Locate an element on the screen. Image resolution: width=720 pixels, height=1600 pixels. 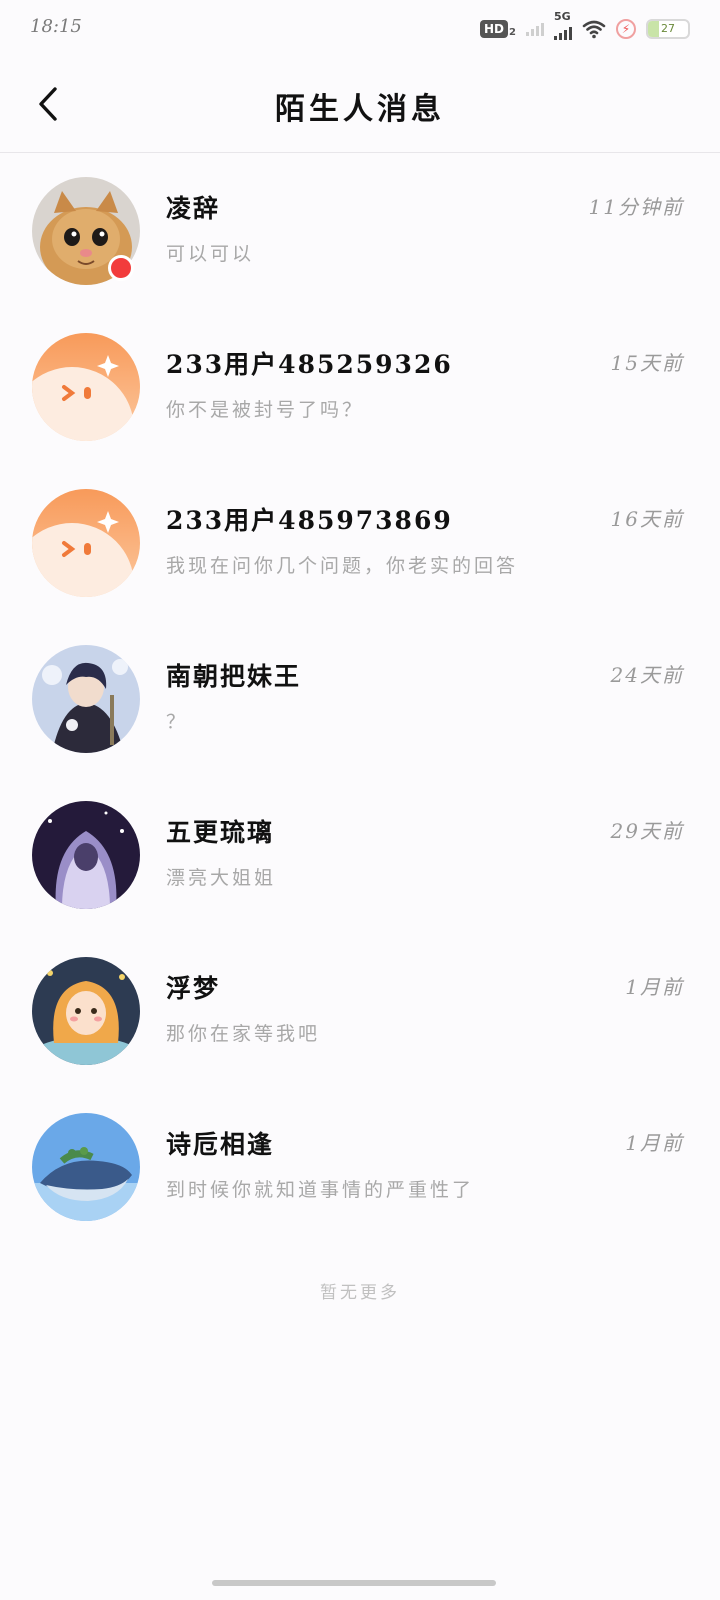
sender-name: 浮梦 is located at coordinates (193, 988).